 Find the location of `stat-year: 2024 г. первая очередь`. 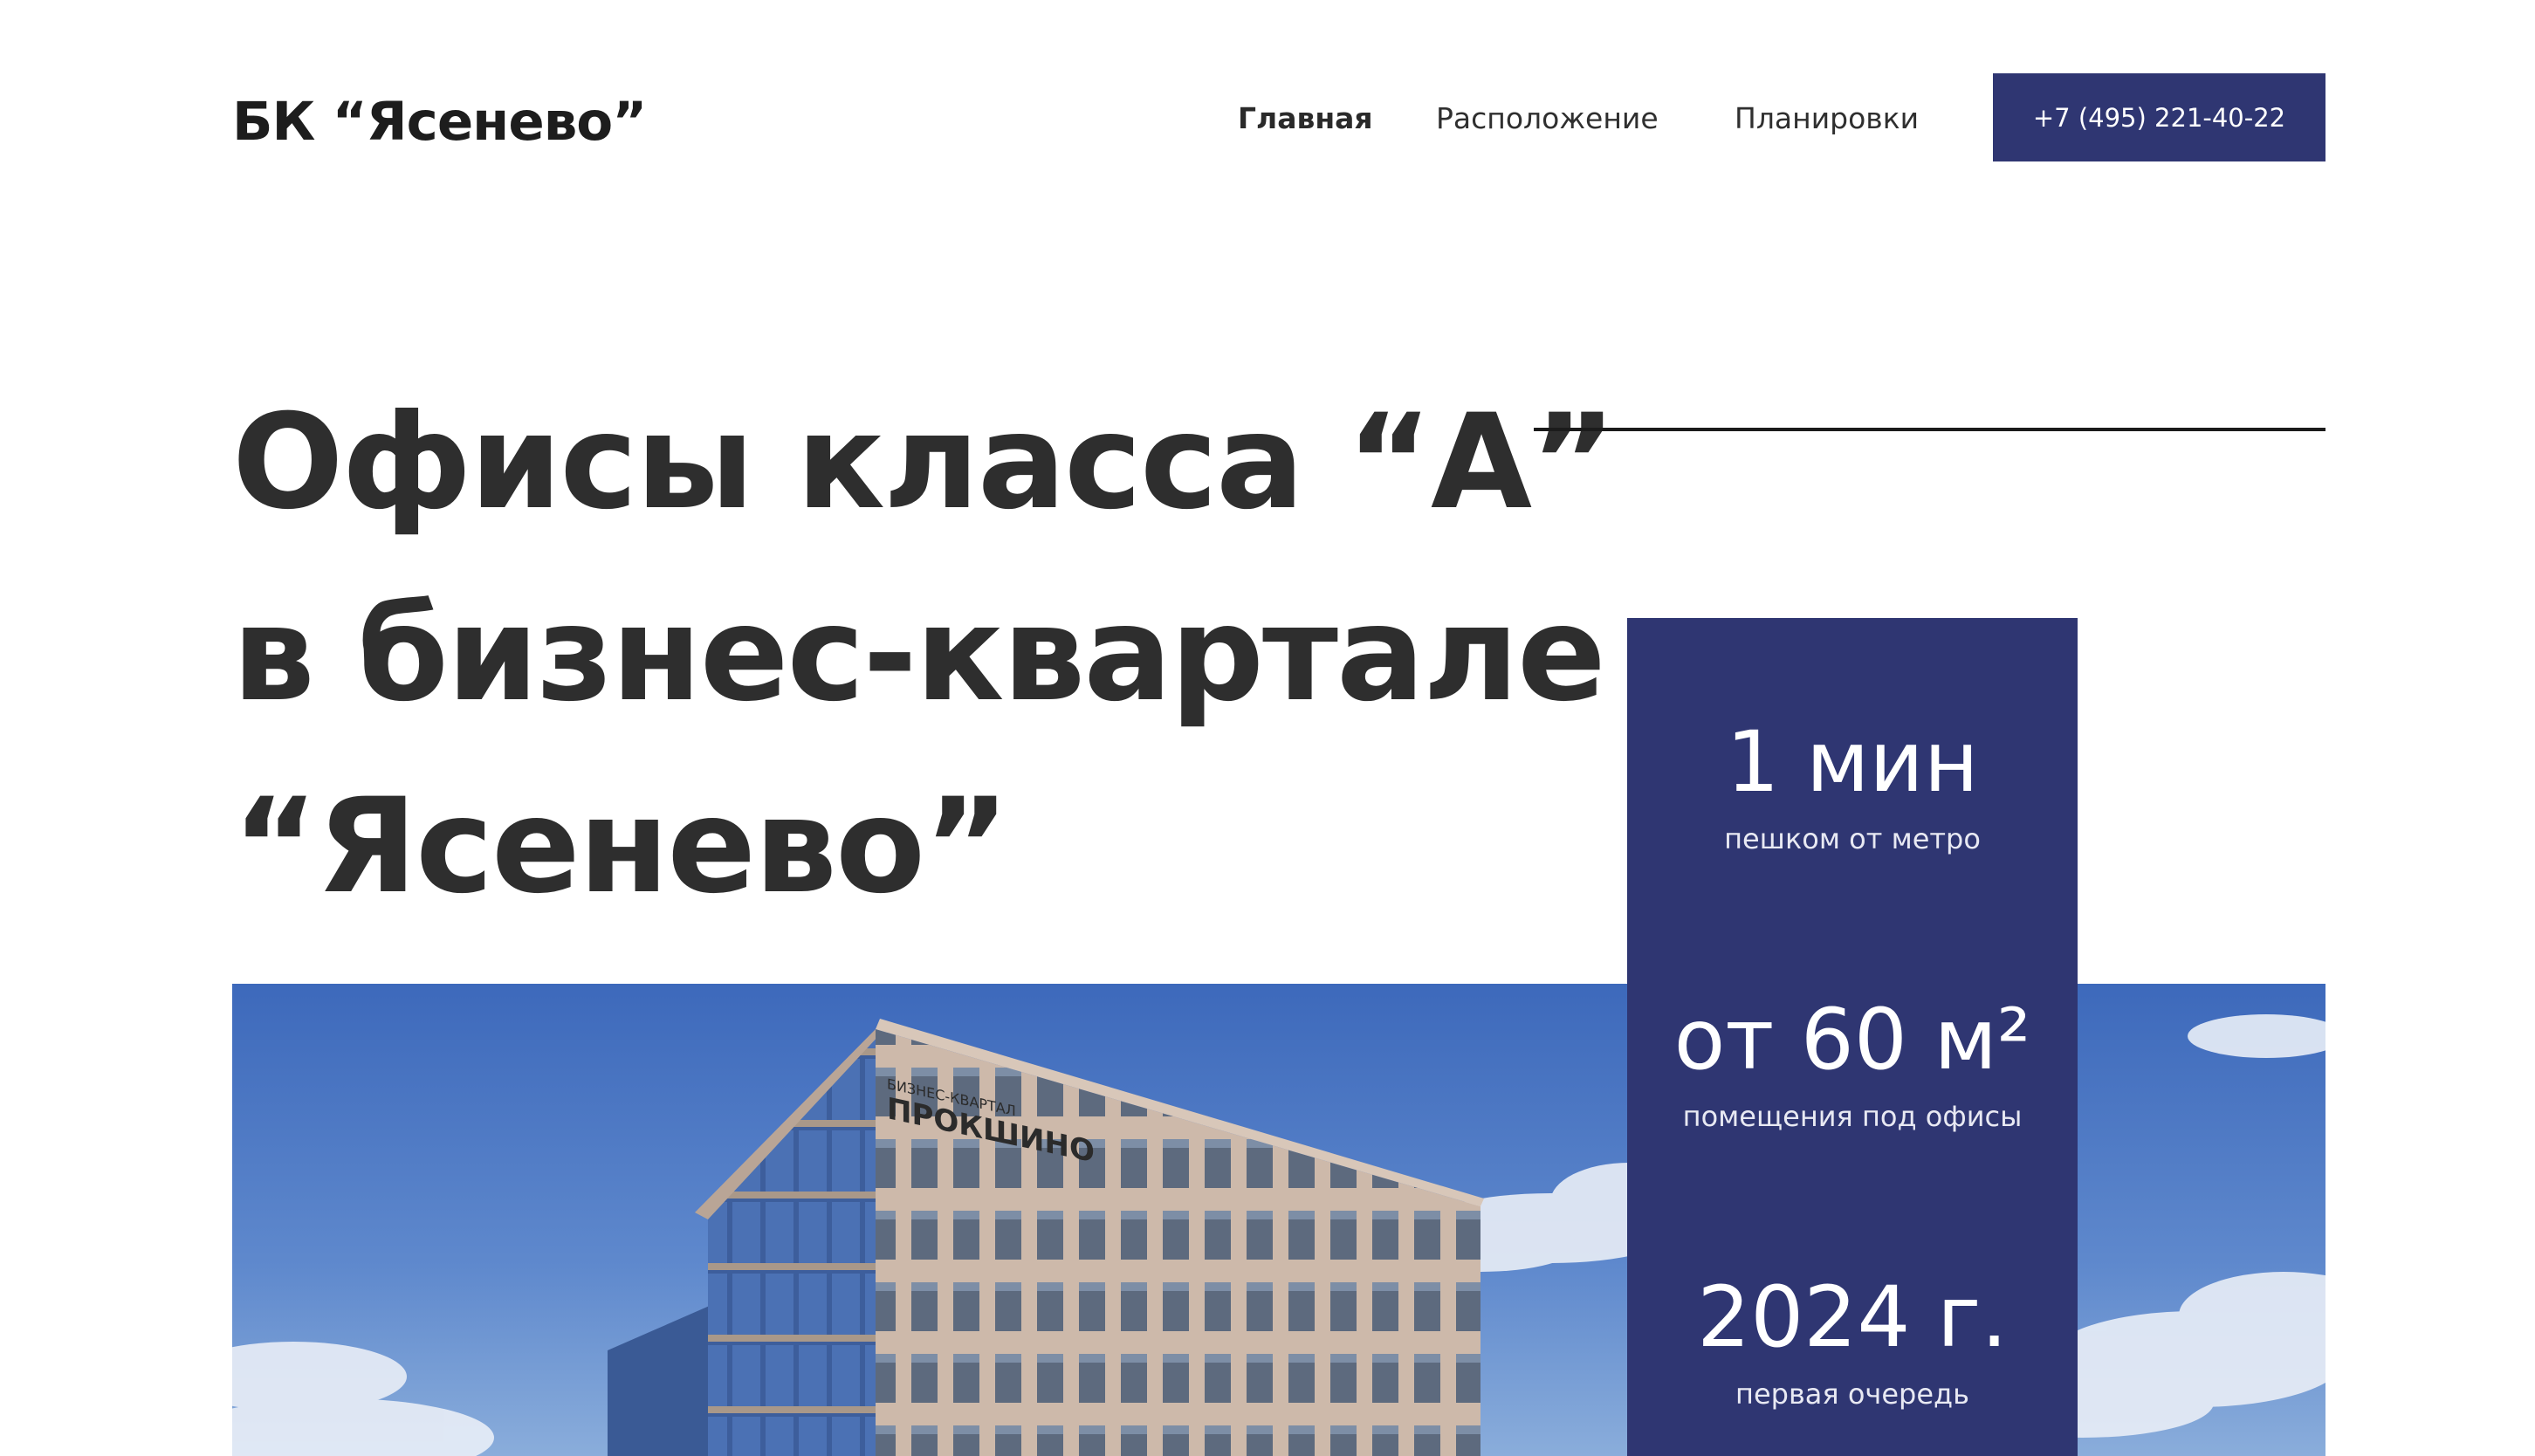

stat-year: 2024 г. первая очередь is located at coordinates (1852, 1340).